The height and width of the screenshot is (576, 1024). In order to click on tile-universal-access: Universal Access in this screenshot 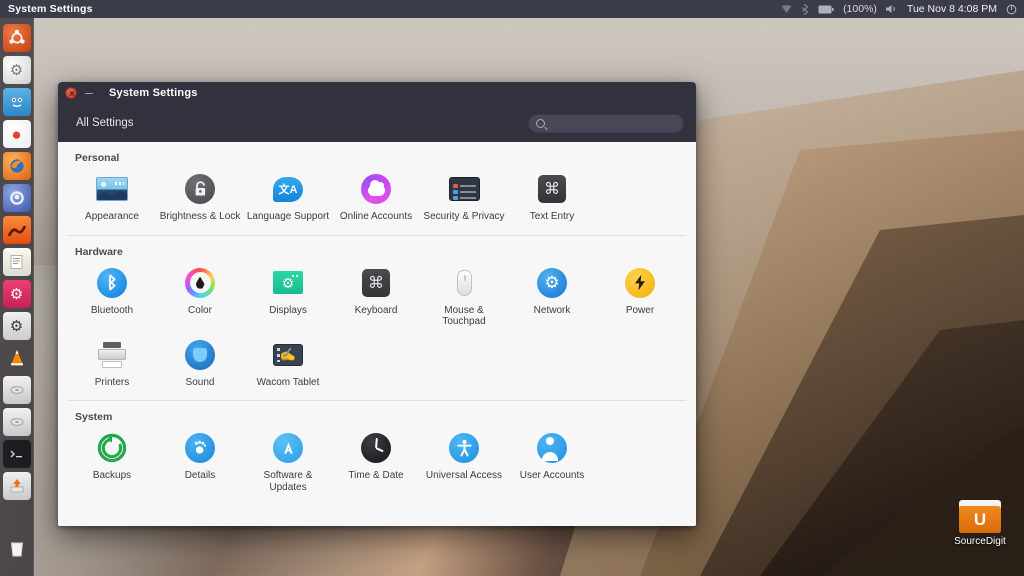, I will do `click(464, 463)`.